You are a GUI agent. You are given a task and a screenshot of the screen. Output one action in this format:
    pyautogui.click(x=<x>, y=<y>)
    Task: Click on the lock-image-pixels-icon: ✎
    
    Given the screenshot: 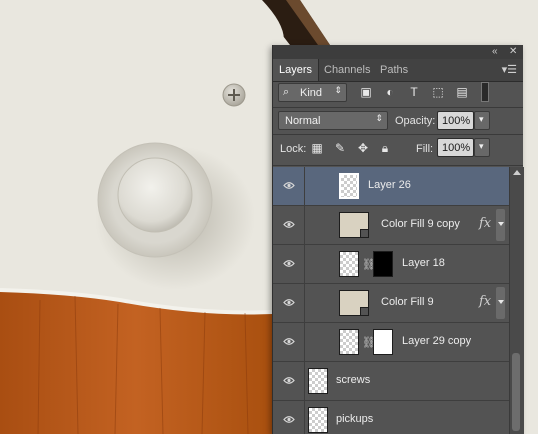 What is the action you would take?
    pyautogui.click(x=340, y=148)
    